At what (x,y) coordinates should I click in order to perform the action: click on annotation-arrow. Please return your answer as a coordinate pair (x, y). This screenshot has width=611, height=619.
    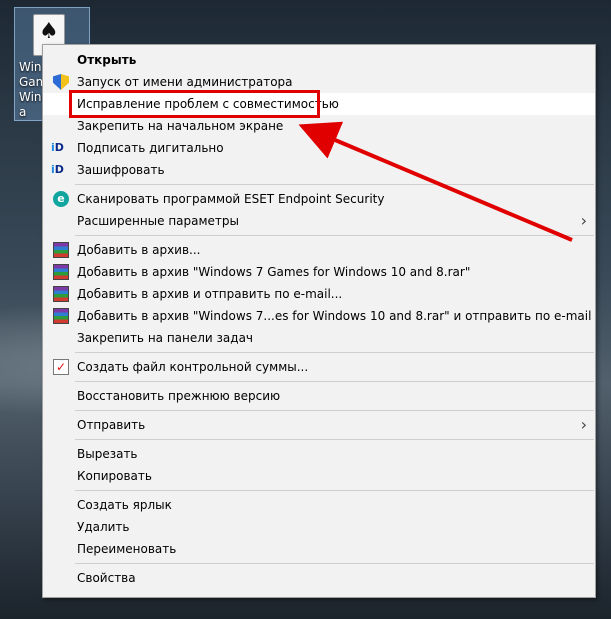
    Looking at the image, I should click on (435, 181).